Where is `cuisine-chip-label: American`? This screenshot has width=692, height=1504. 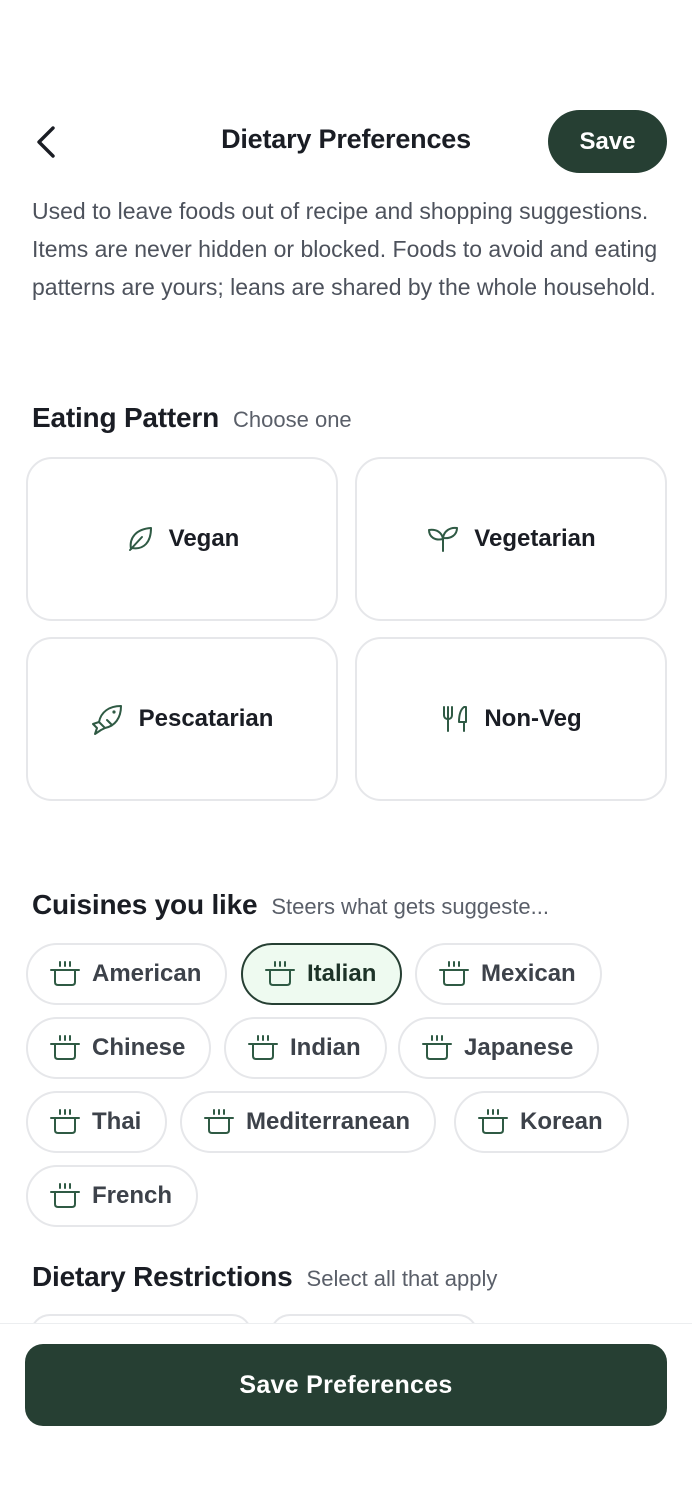 cuisine-chip-label: American is located at coordinates (147, 973).